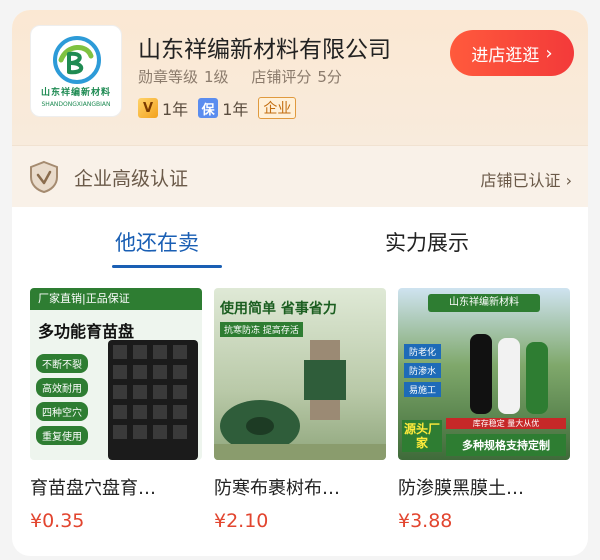  I want to click on product-image-tag: 防渗水, so click(423, 370).